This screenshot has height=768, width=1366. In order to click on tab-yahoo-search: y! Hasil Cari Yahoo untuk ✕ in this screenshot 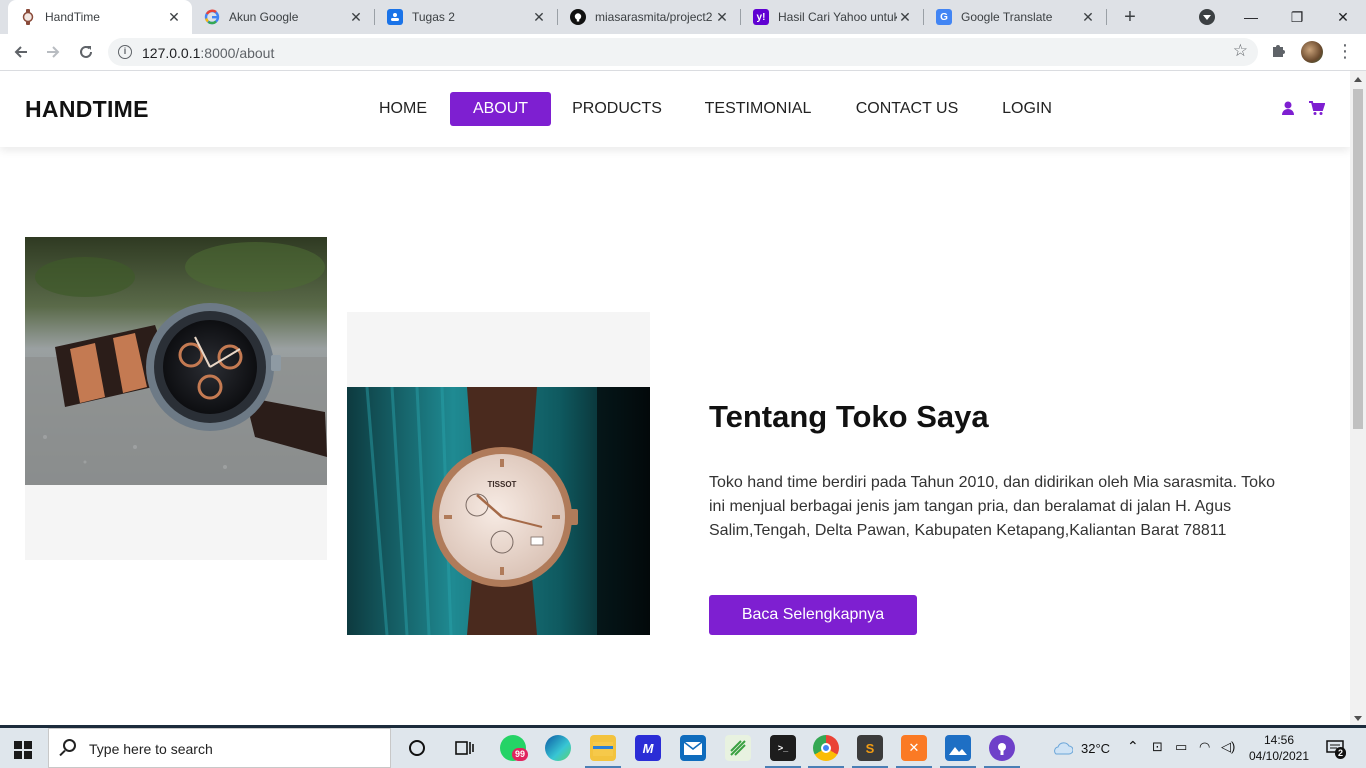, I will do `click(832, 17)`.